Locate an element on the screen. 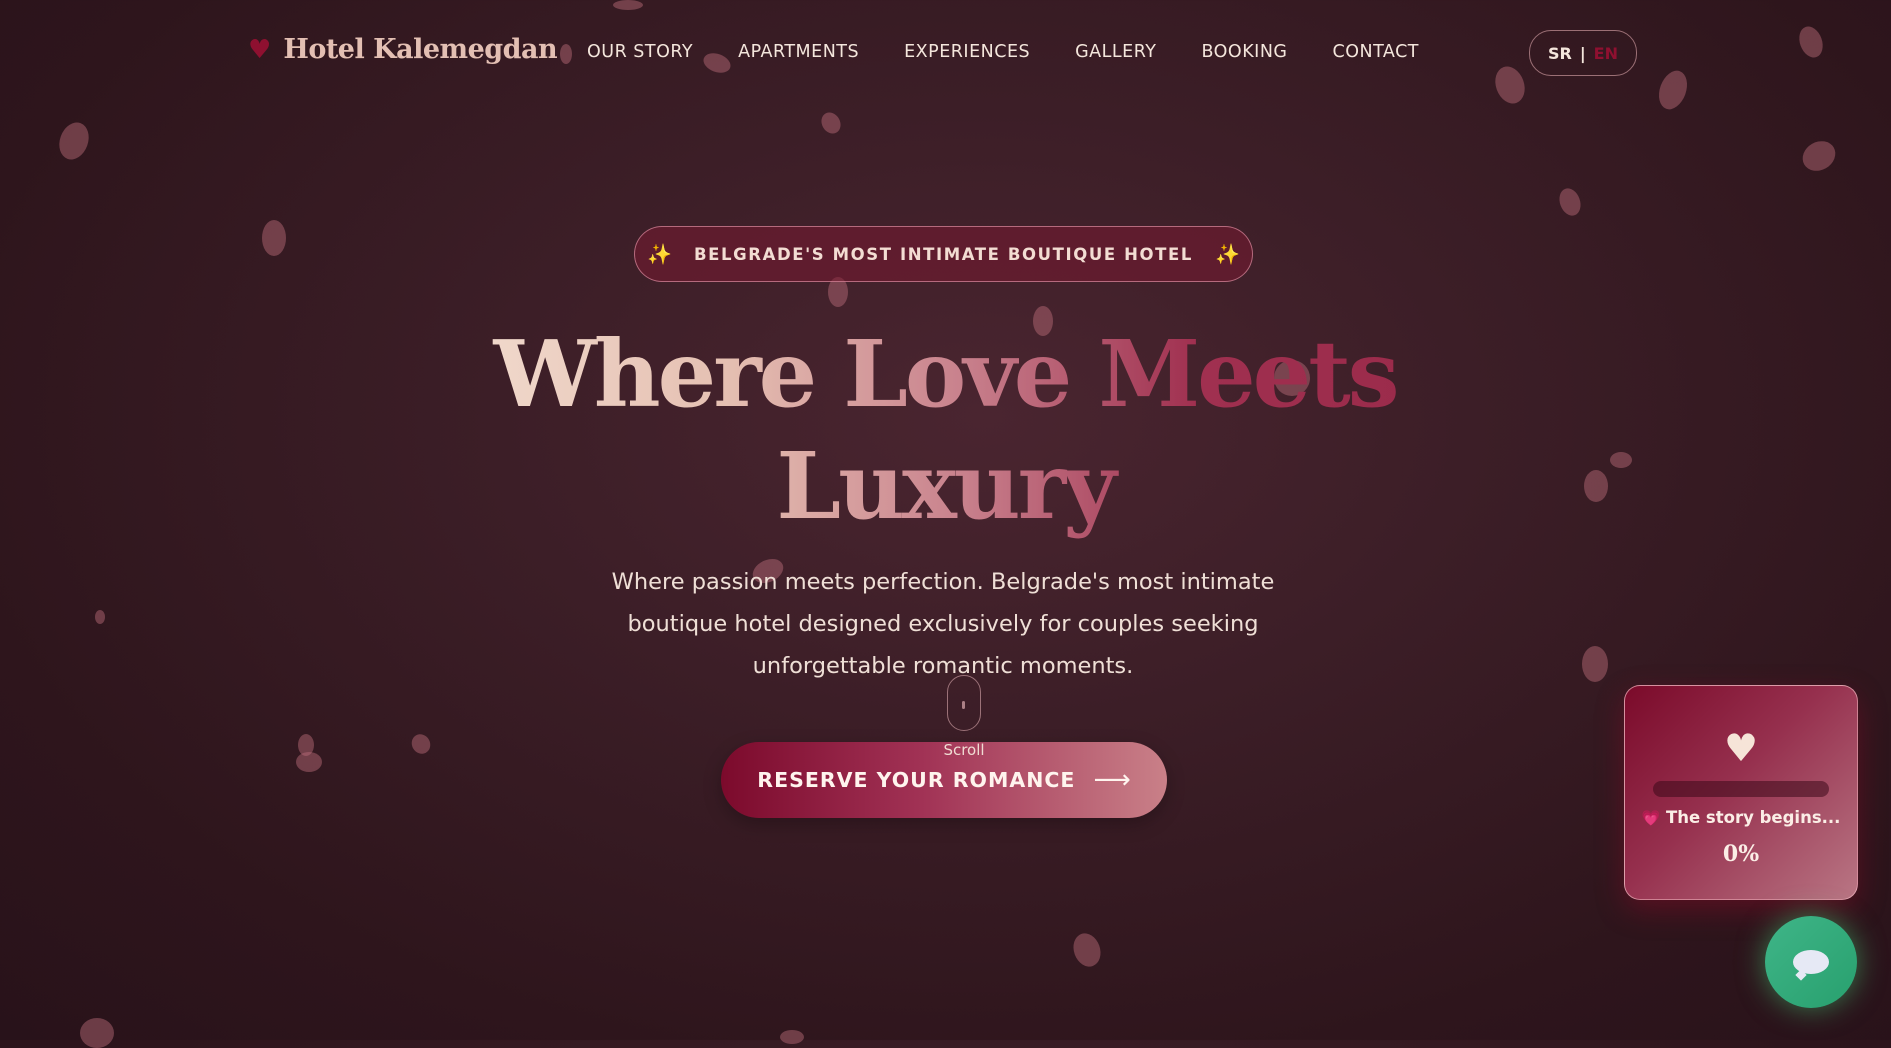 Image resolution: width=1891 pixels, height=1048 pixels. hero-headline: Where Love Meets Luxury is located at coordinates (945, 430).